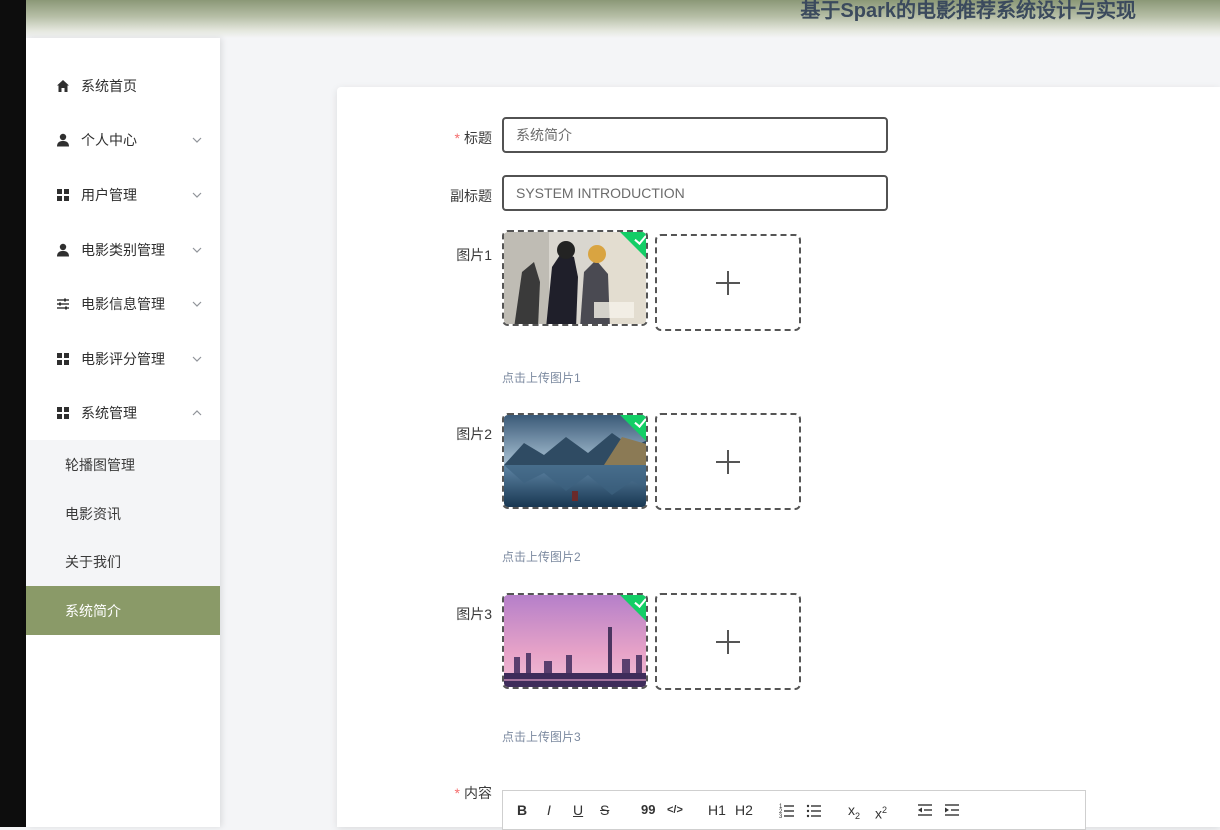  What do you see at coordinates (471, 196) in the screenshot?
I see `subtitle-label: 副标题` at bounding box center [471, 196].